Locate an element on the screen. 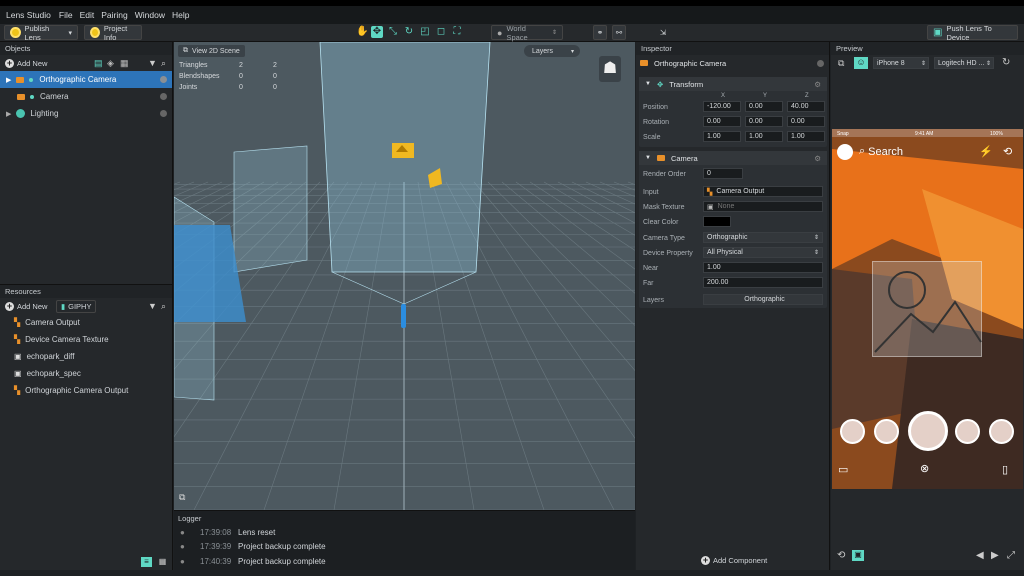  mute-icon: ◀ is located at coordinates (980, 555).